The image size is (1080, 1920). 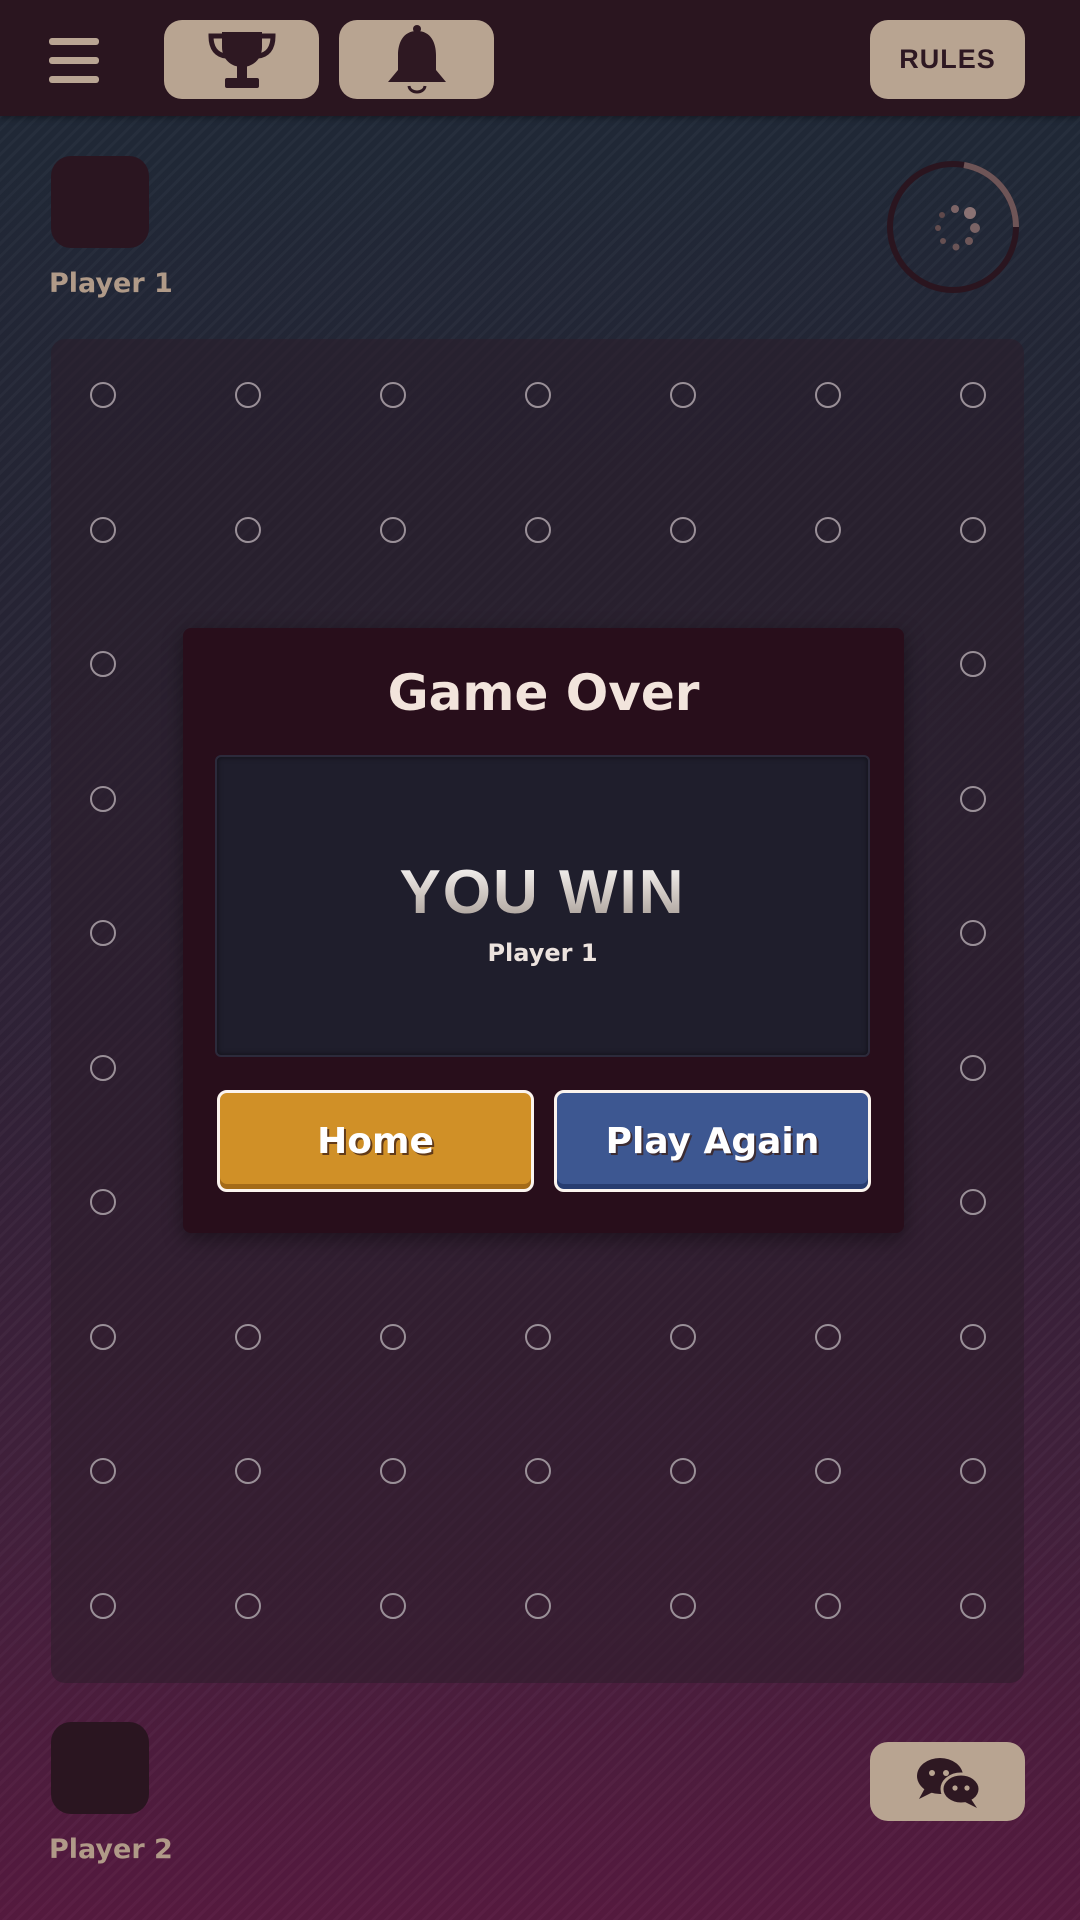 What do you see at coordinates (111, 1849) in the screenshot?
I see `player-2-name: Player 2` at bounding box center [111, 1849].